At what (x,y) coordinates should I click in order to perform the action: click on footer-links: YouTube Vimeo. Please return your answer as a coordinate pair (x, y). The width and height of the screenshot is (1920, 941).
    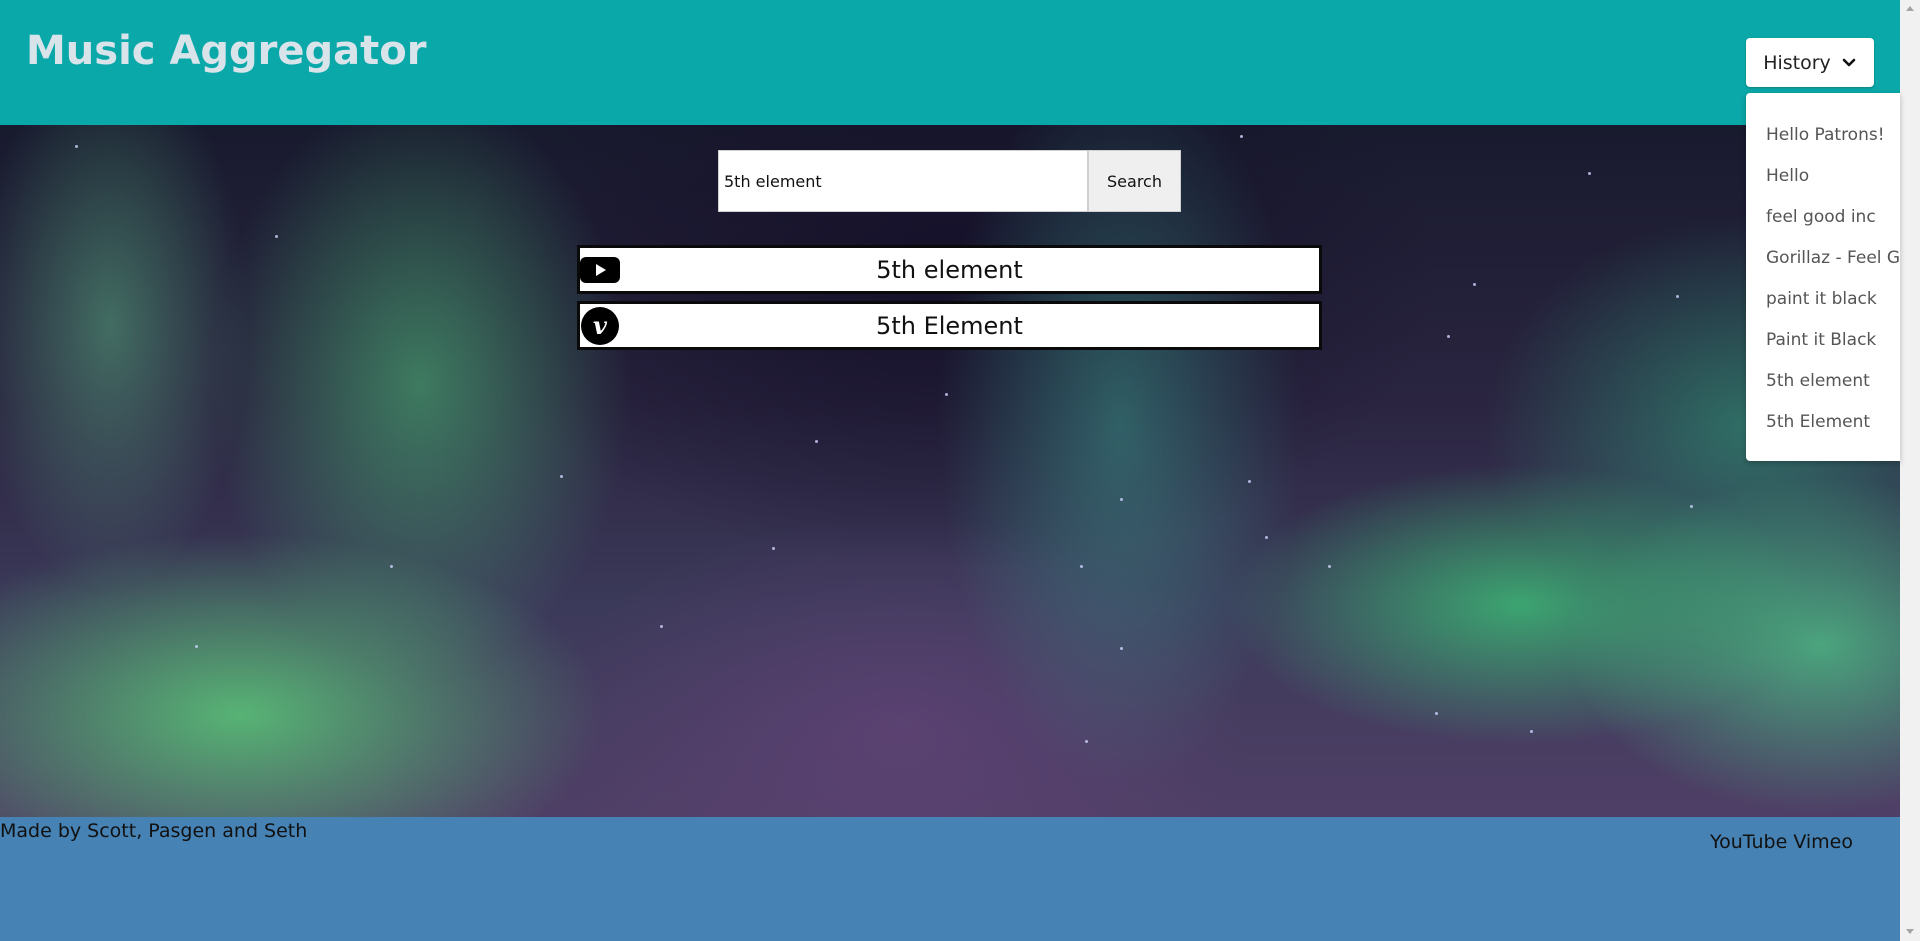
    Looking at the image, I should click on (1781, 842).